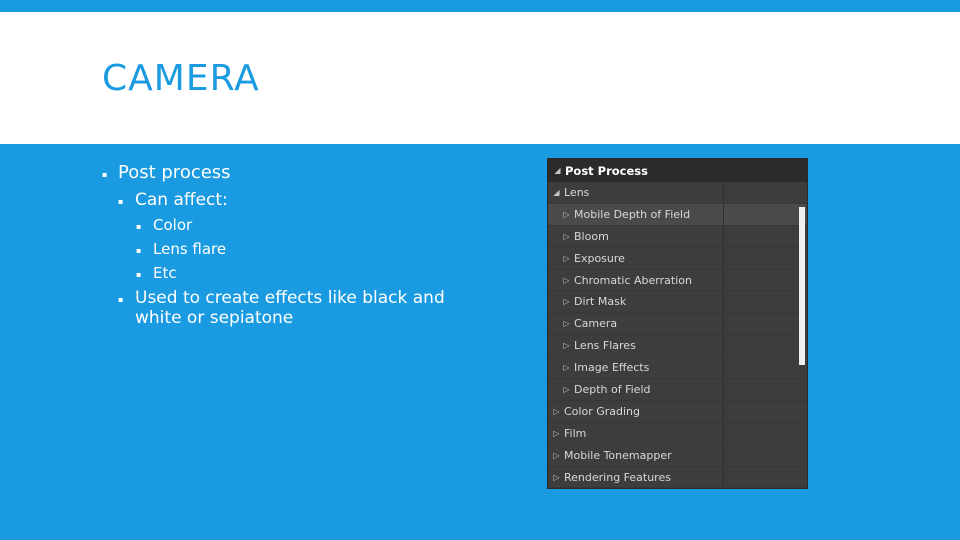 The image size is (960, 540). What do you see at coordinates (289, 200) in the screenshot?
I see `bullet-can-affect: Can affect:` at bounding box center [289, 200].